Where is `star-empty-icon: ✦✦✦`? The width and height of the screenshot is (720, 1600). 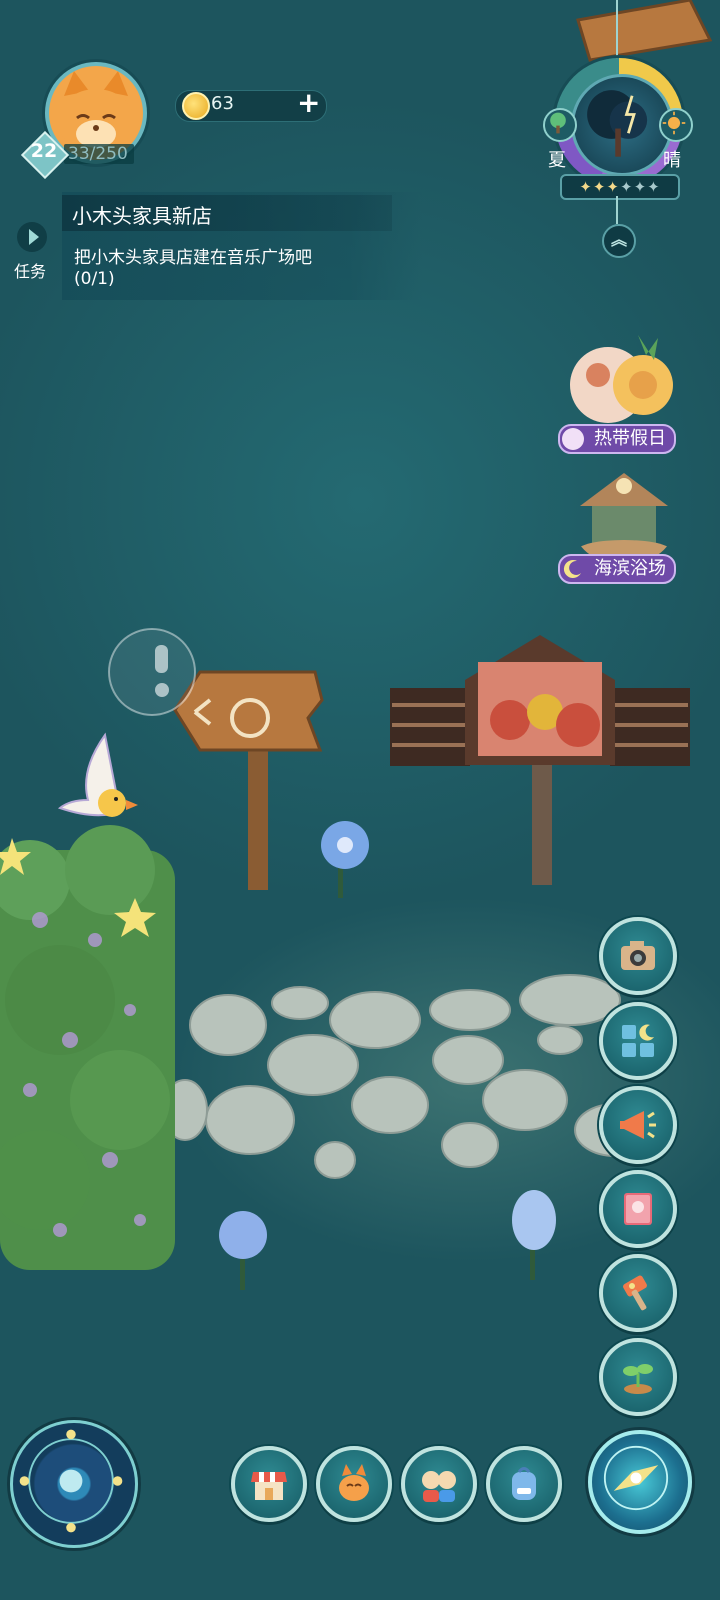 star-empty-icon: ✦✦✦ is located at coordinates (640, 187).